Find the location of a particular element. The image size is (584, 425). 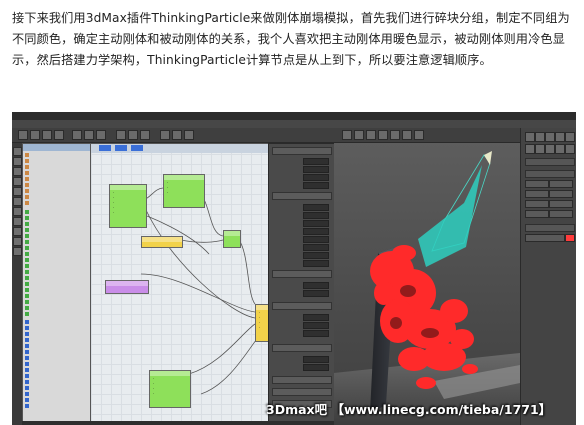

hierarchy-tab-icon is located at coordinates (550, 137).